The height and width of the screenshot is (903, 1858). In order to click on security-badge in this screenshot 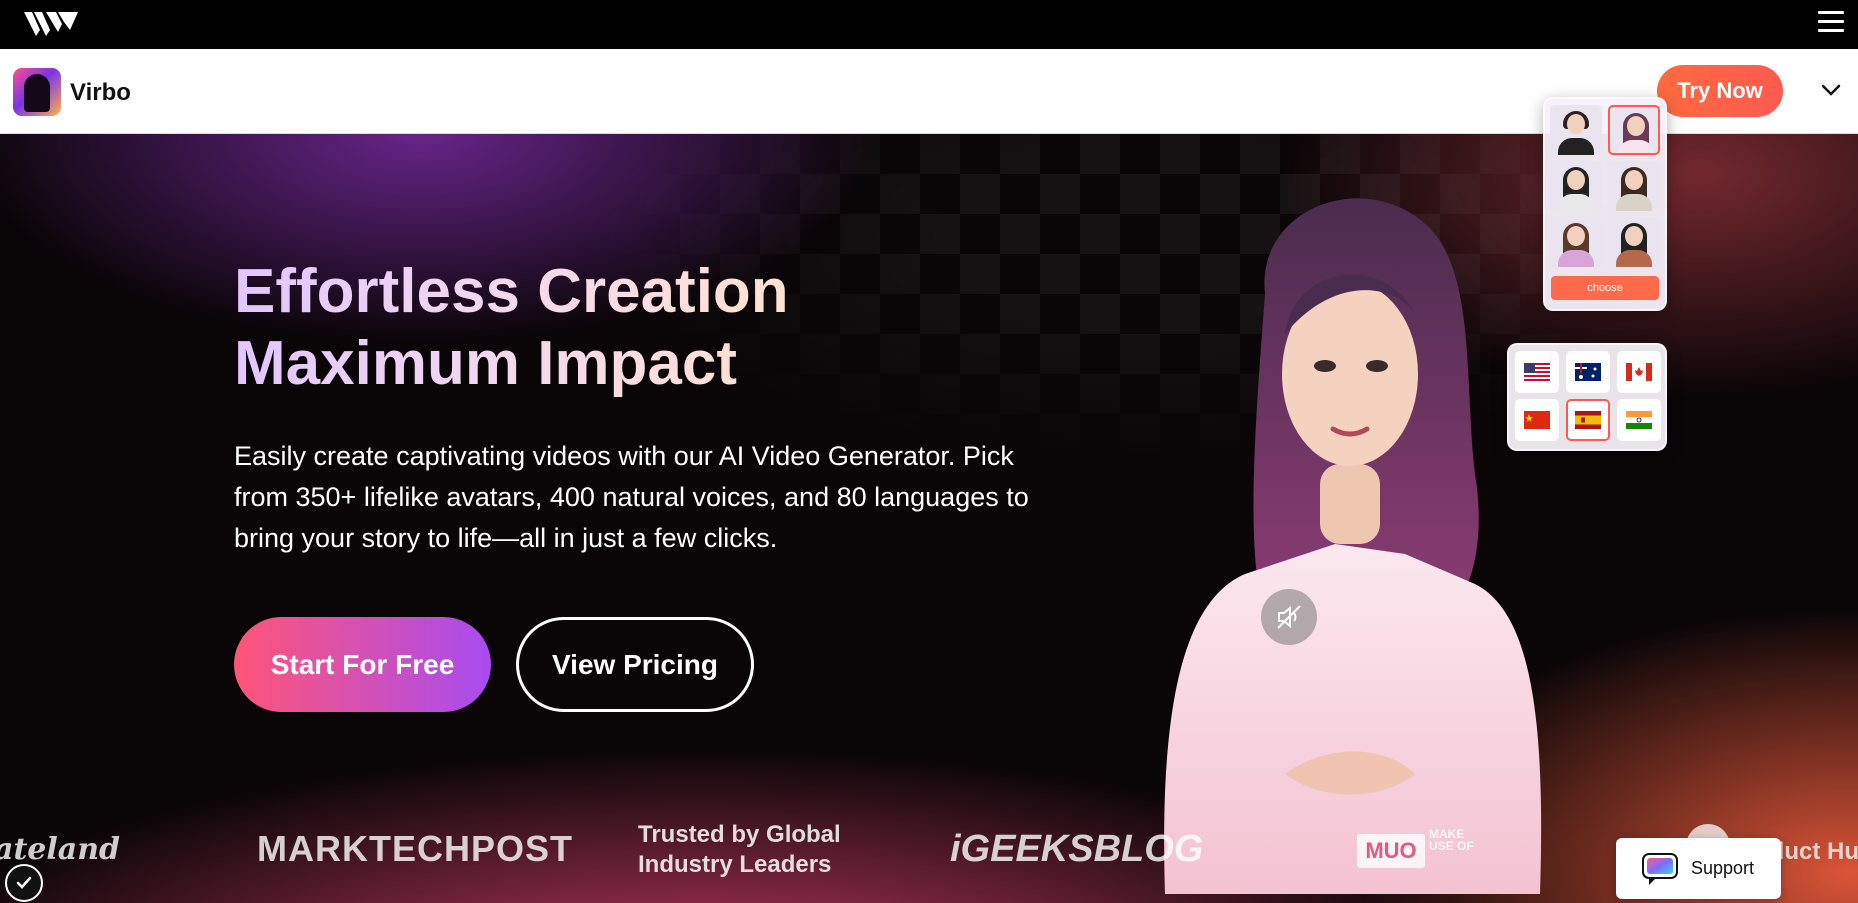, I will do `click(24, 883)`.